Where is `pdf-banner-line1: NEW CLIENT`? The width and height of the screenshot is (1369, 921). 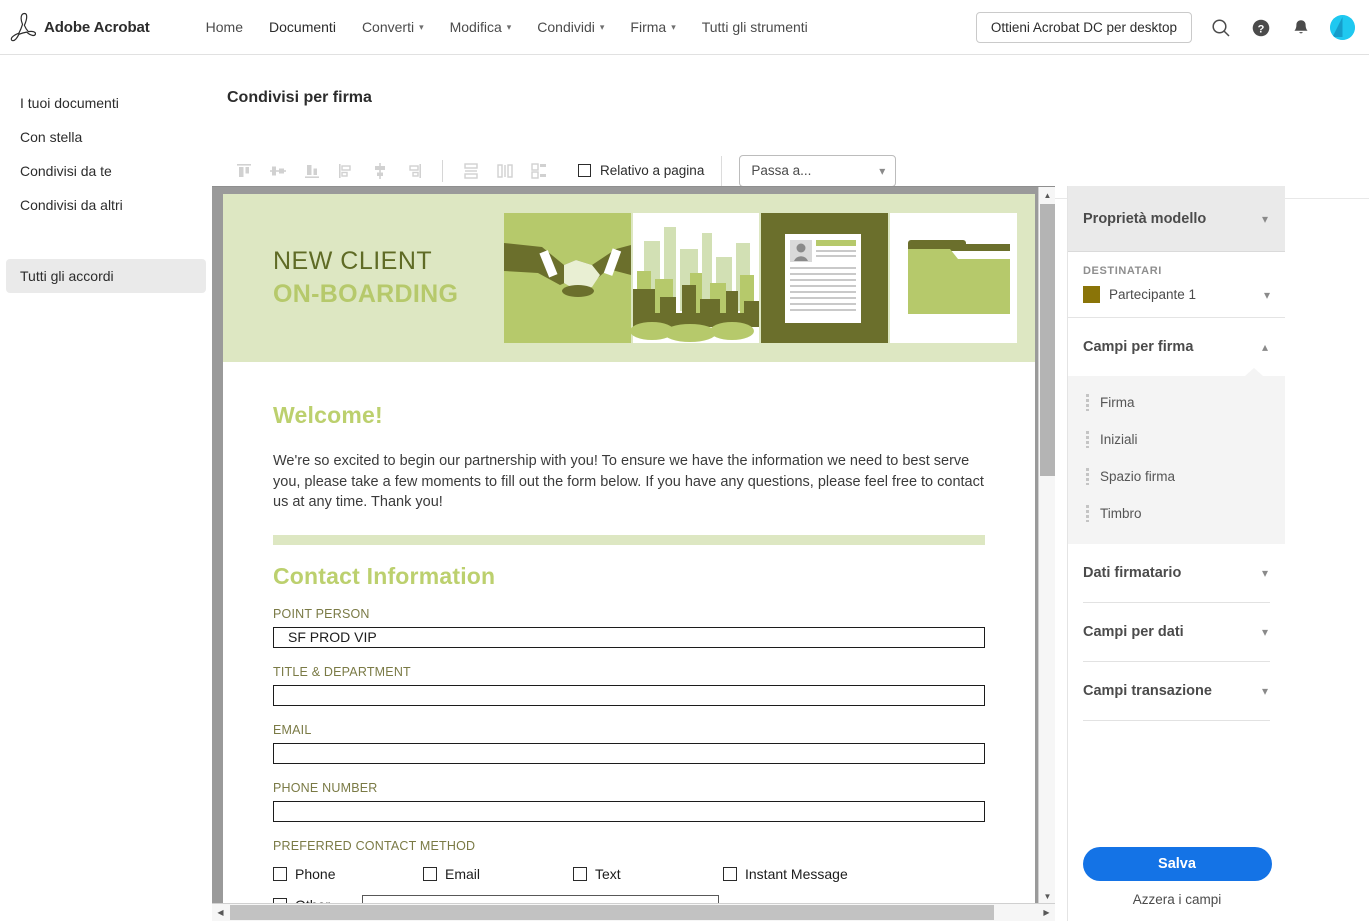 pdf-banner-line1: NEW CLIENT is located at coordinates (353, 261).